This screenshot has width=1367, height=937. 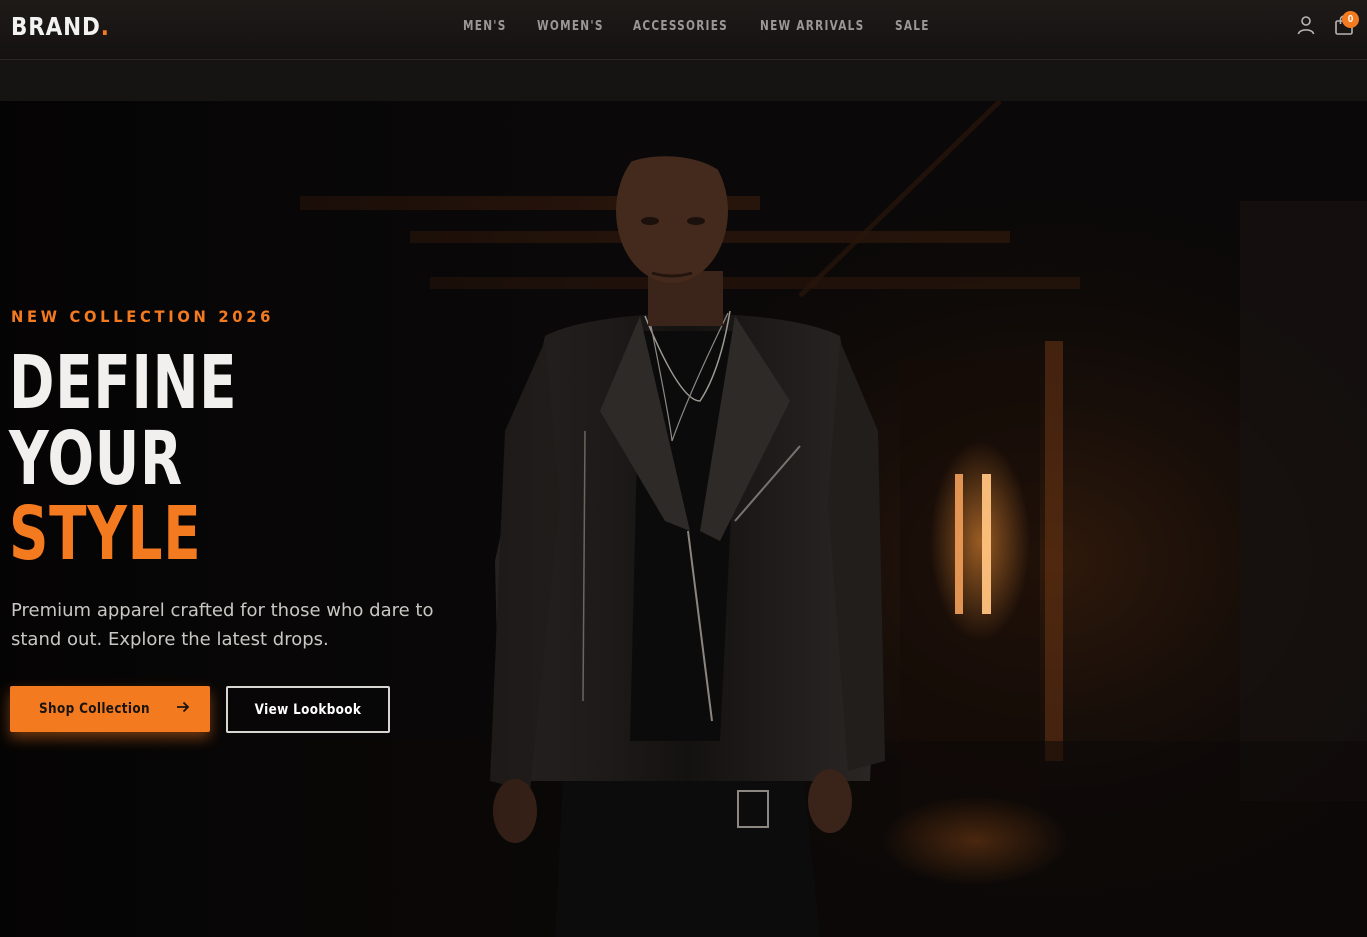 I want to click on nav-item-womens: WOMEN'S, so click(x=580, y=26).